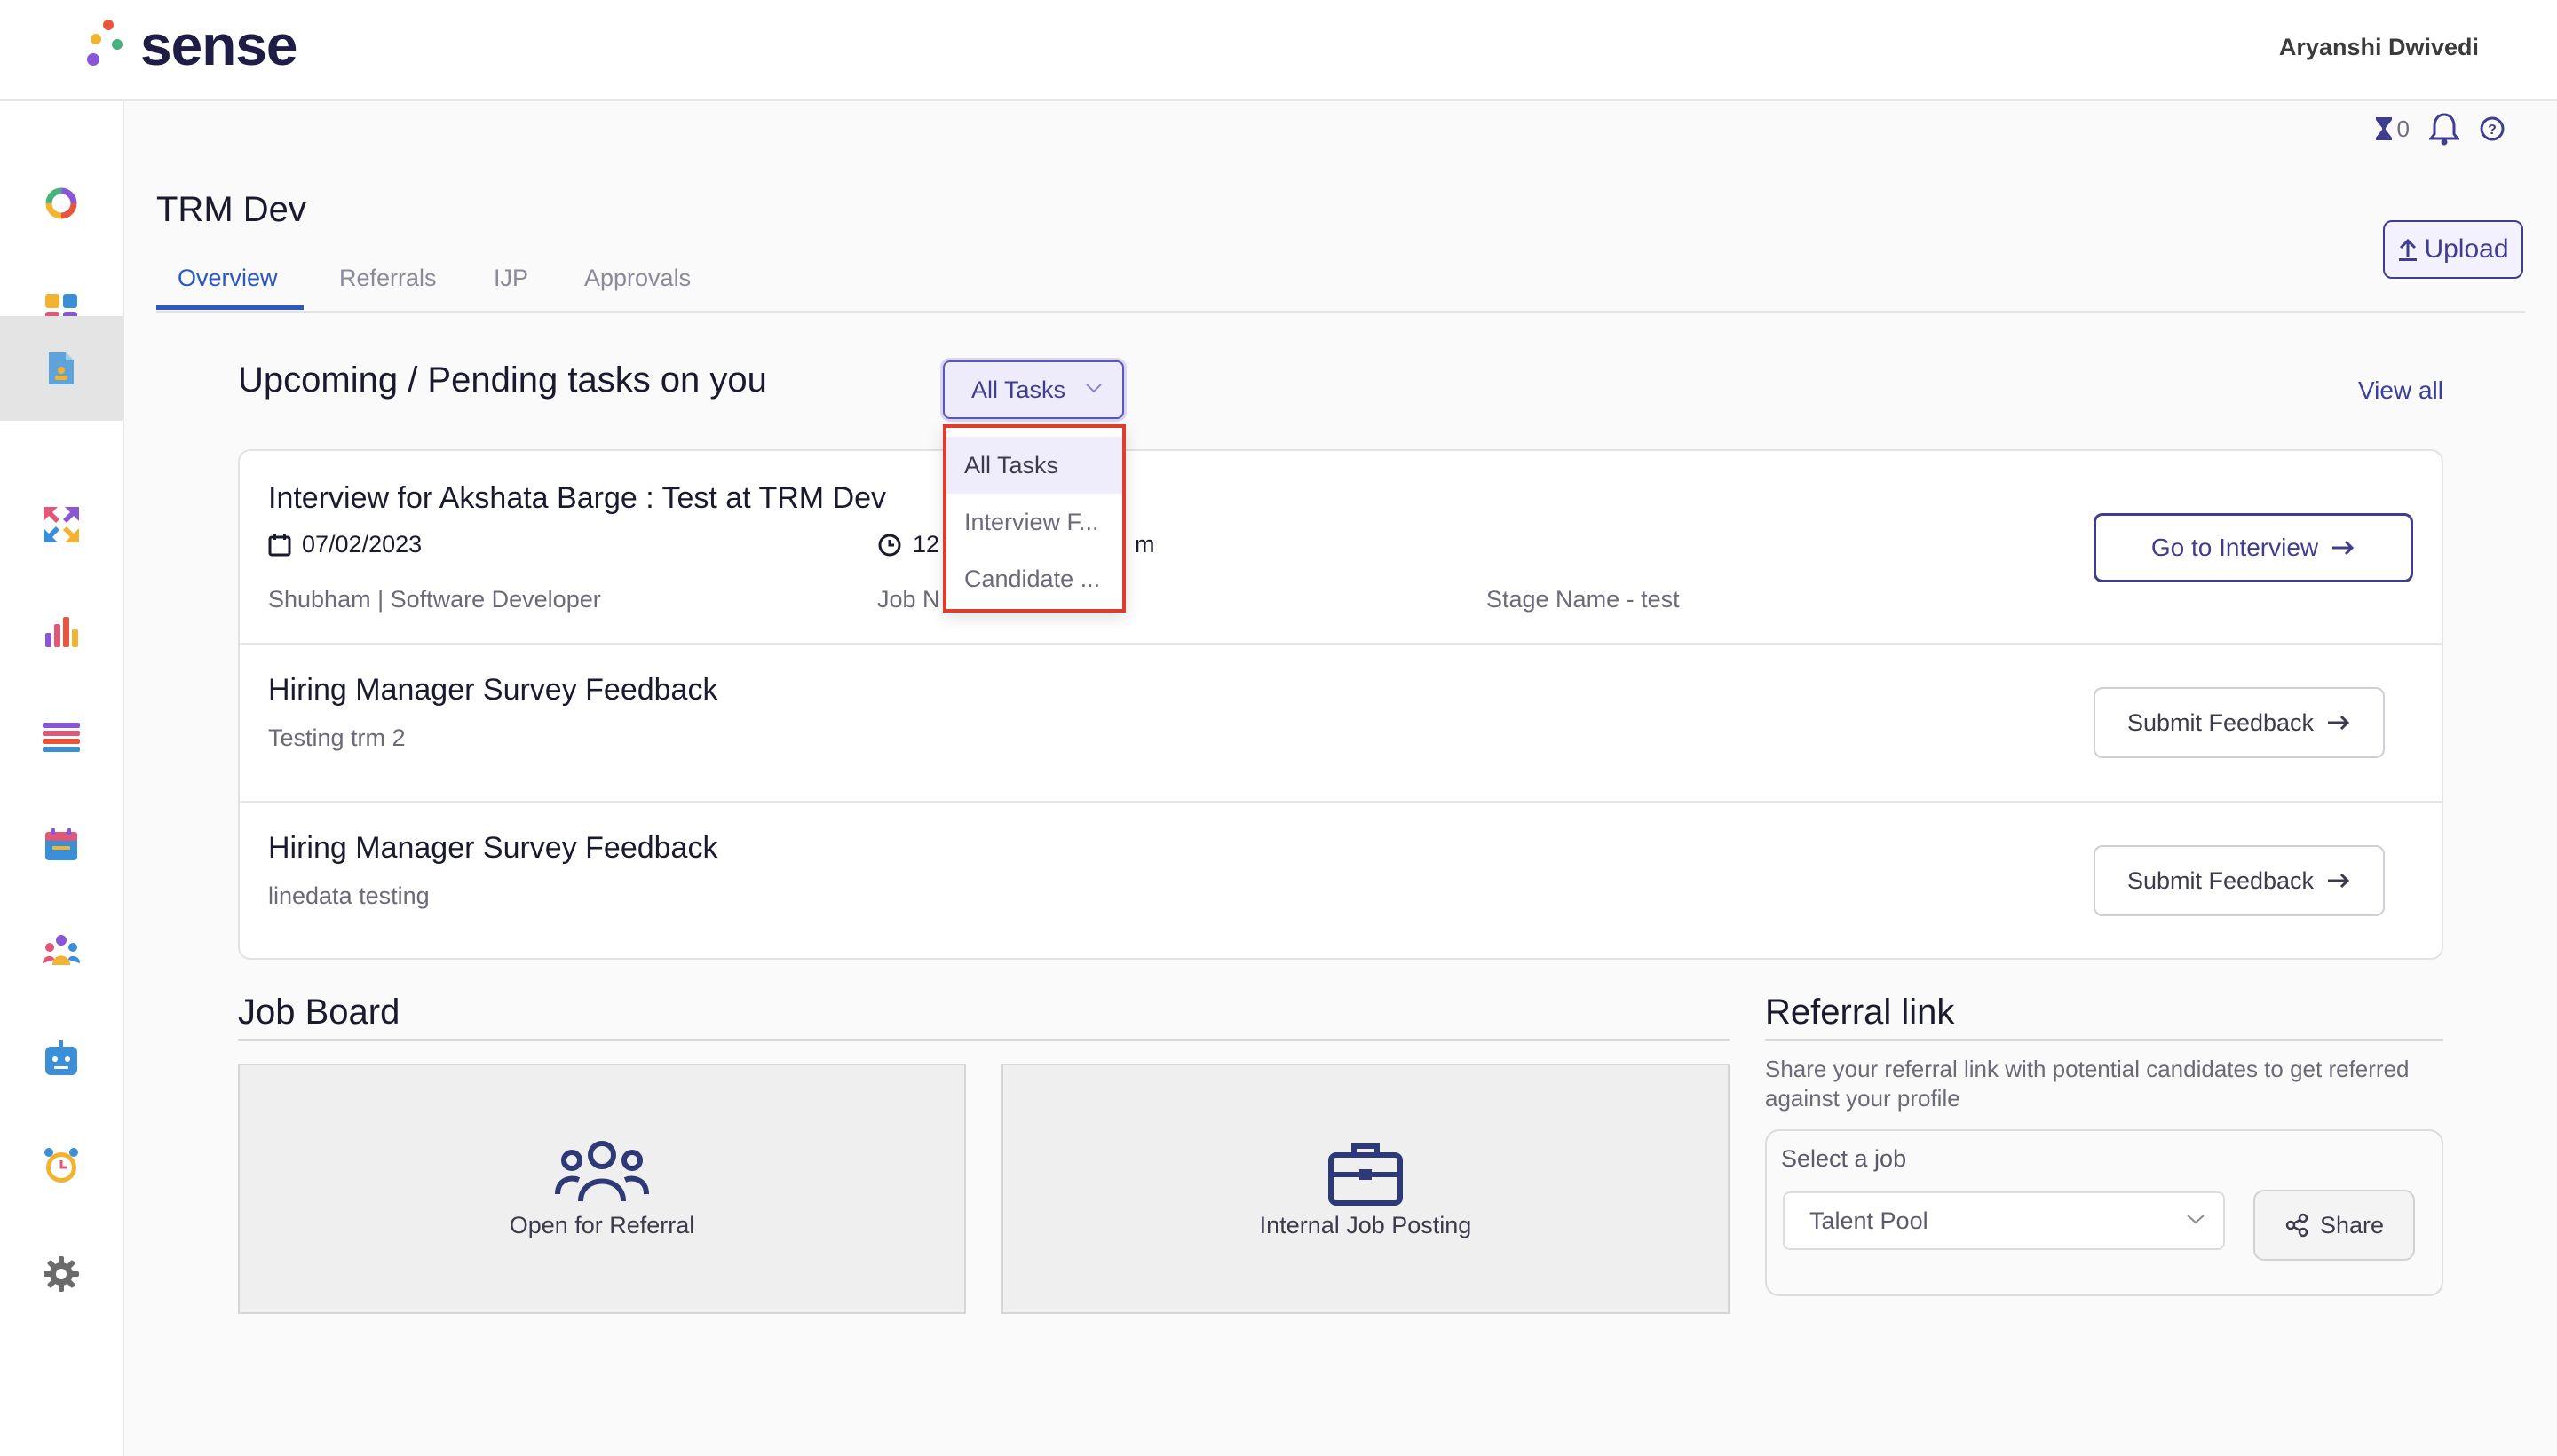 Image resolution: width=2557 pixels, height=1456 pixels. Describe the element at coordinates (511, 278) in the screenshot. I see `tab-ijp: IJP` at that location.